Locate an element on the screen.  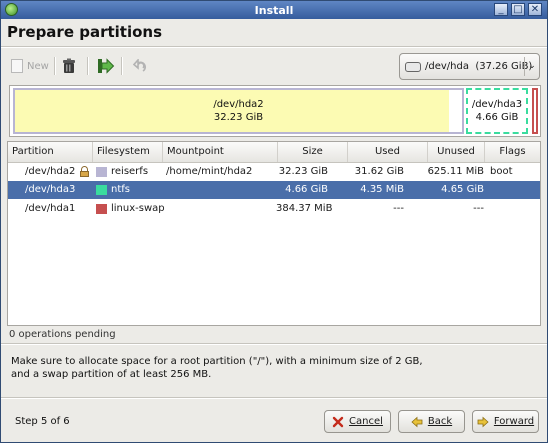
column-header-size: Size is located at coordinates (313, 152).